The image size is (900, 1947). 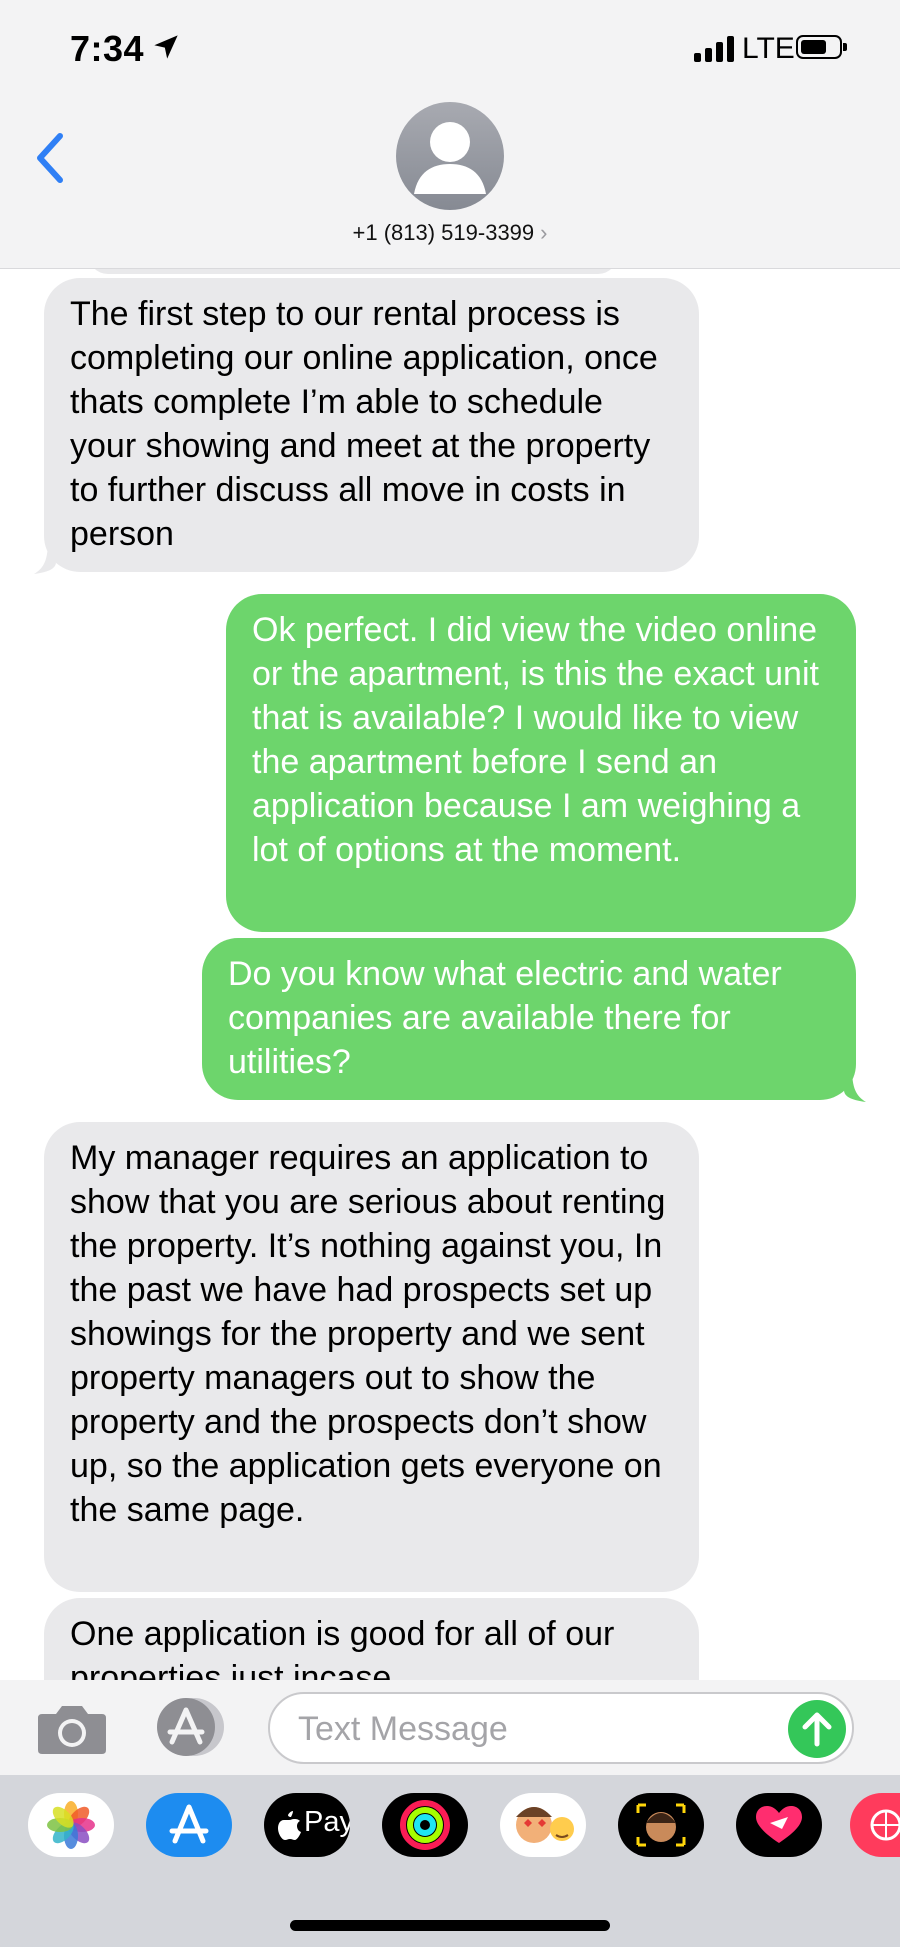 I want to click on chevron-right-icon: ›, so click(x=544, y=232).